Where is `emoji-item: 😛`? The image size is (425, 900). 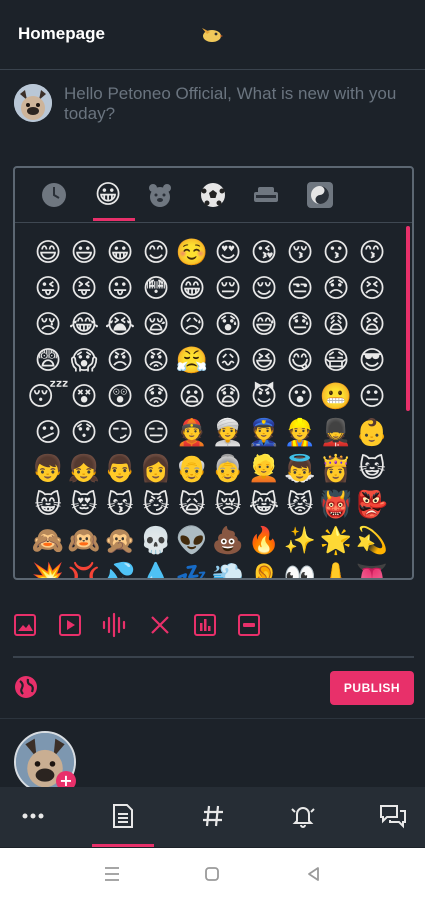 emoji-item: 😛 is located at coordinates (120, 289).